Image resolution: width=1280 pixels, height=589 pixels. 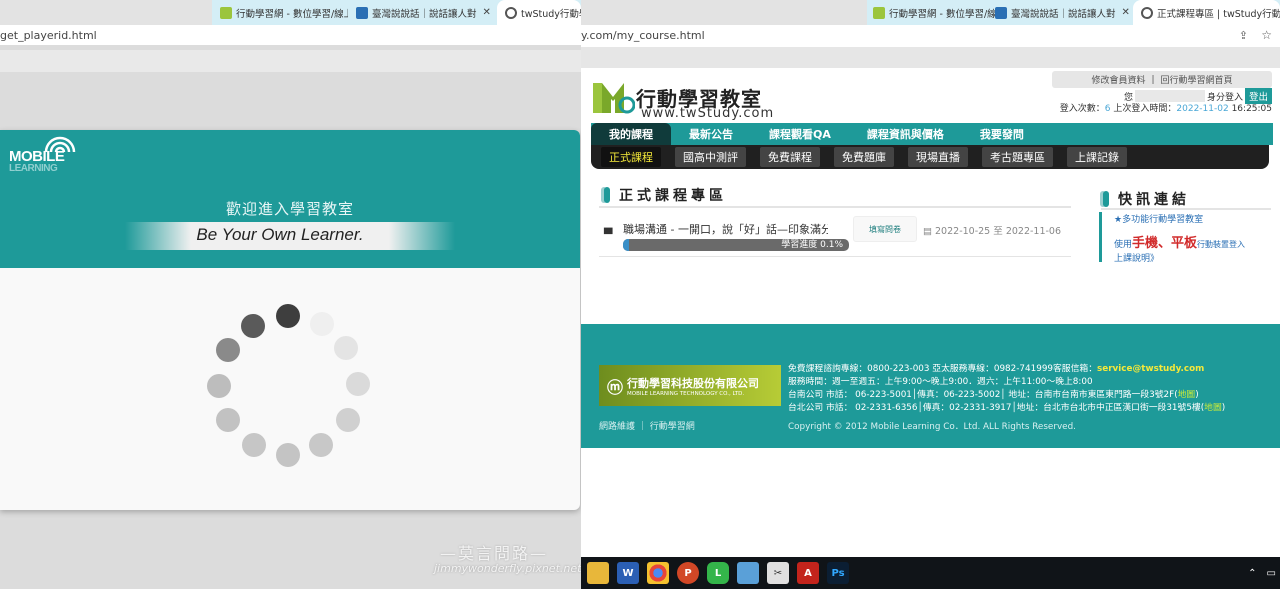 I want to click on subnav-past-exams: 考古題專區, so click(x=1017, y=157).